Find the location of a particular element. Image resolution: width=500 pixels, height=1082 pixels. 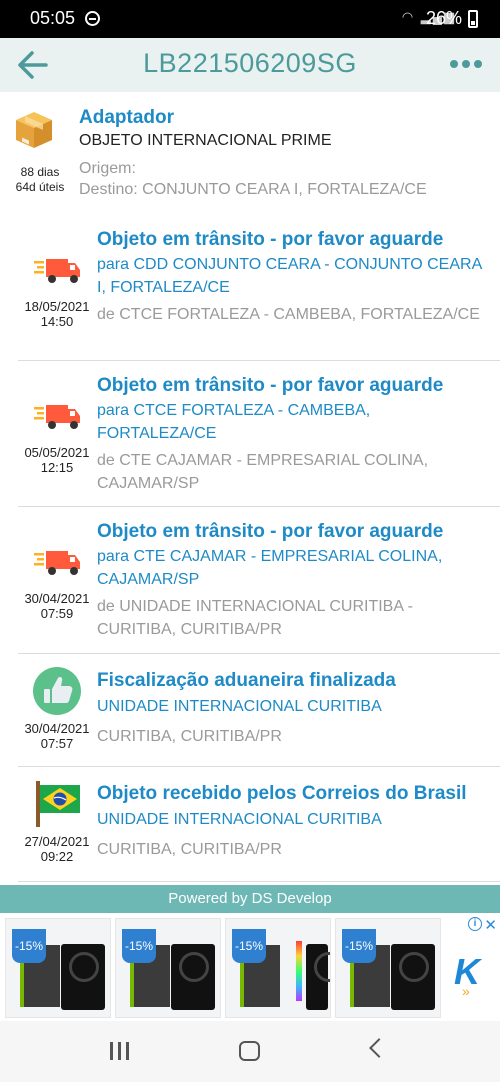

event-date: 27/04/2021 09:22 is located at coordinates (57, 849).